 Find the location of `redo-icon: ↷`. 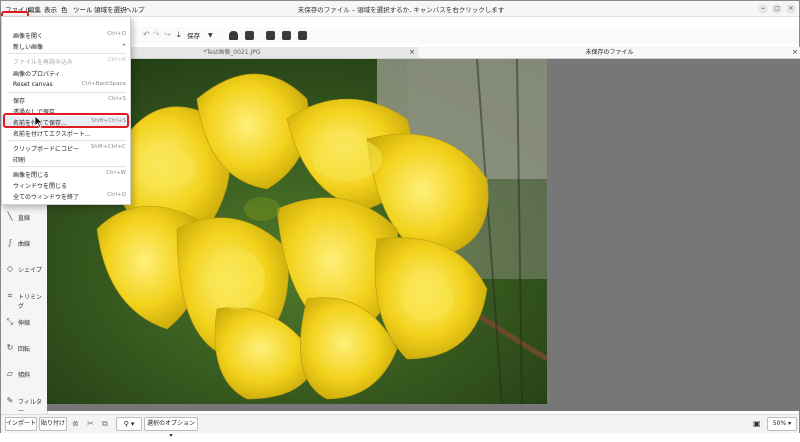

redo-icon: ↷ is located at coordinates (156, 34).